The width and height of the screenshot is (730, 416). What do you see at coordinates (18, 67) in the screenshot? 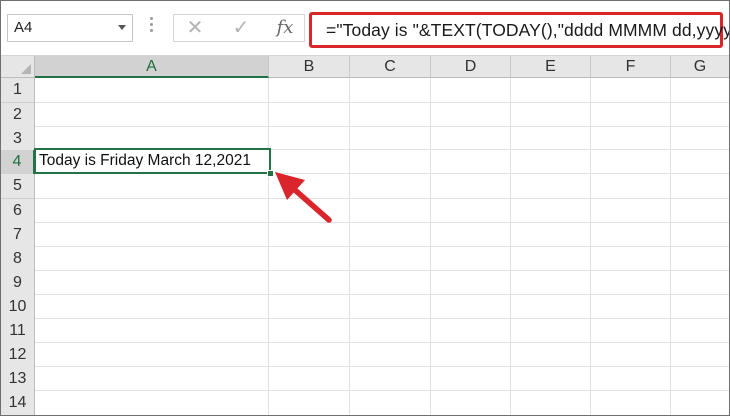
I see `select-all-button` at bounding box center [18, 67].